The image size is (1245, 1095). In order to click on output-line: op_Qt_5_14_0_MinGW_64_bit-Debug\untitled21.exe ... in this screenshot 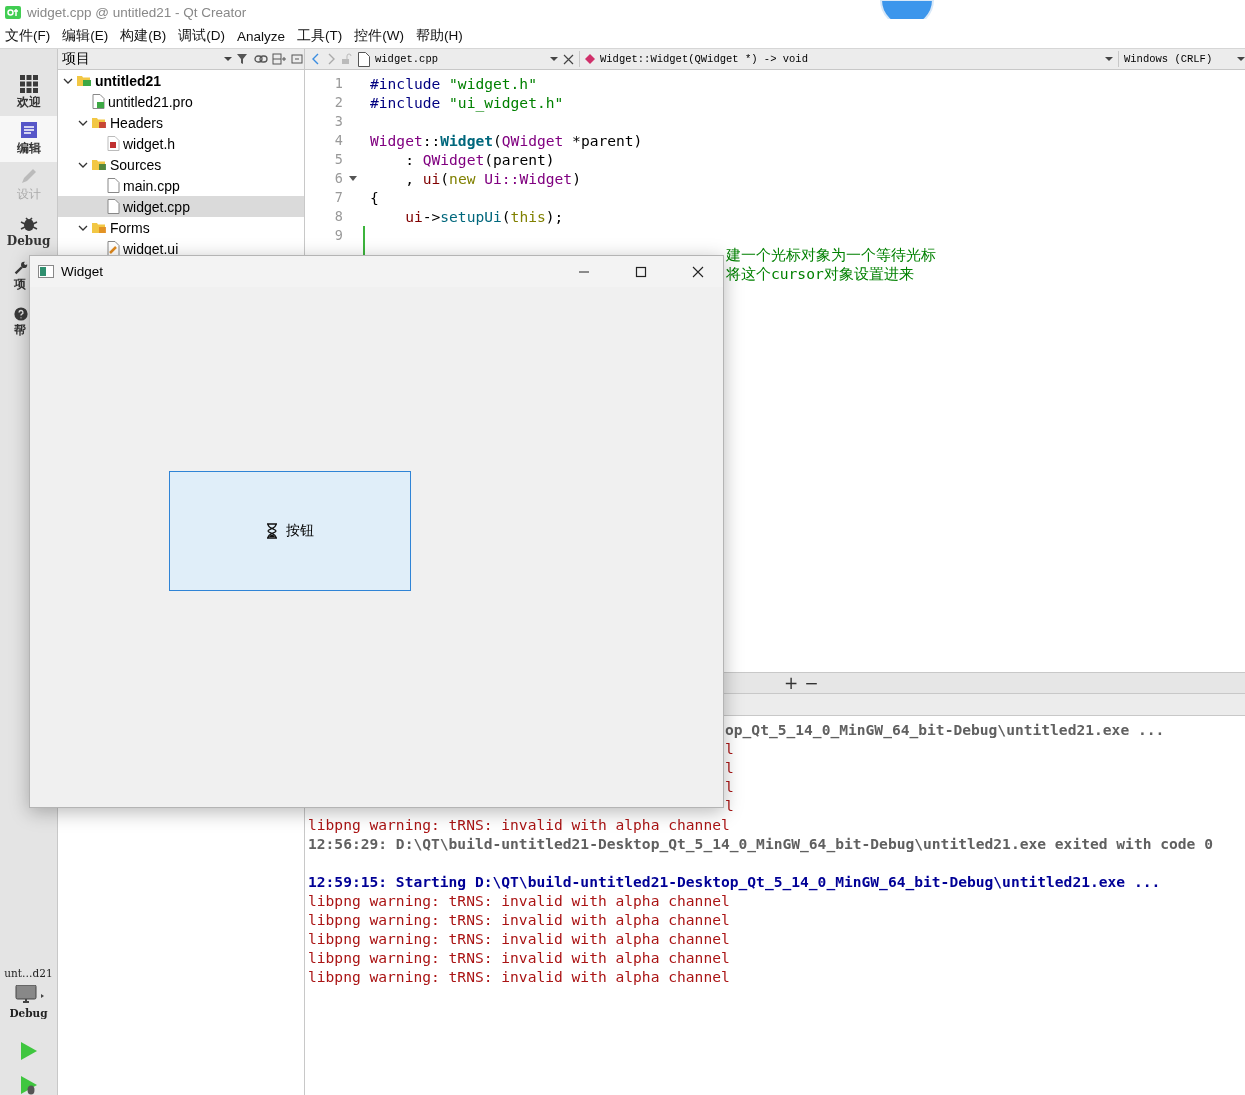, I will do `click(945, 729)`.